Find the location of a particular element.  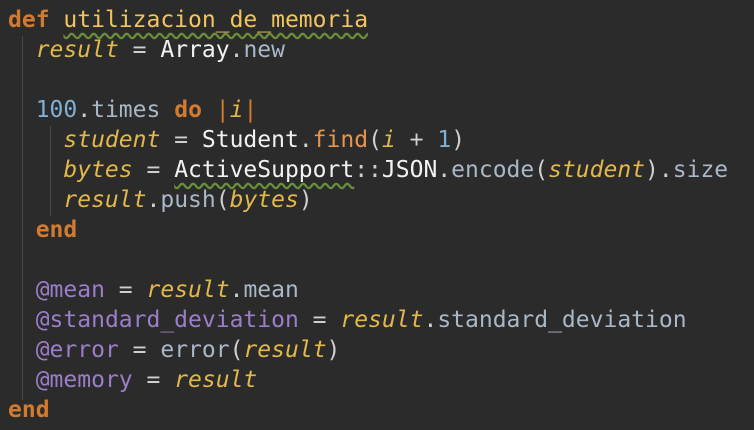

code-token: Array is located at coordinates (195, 50).